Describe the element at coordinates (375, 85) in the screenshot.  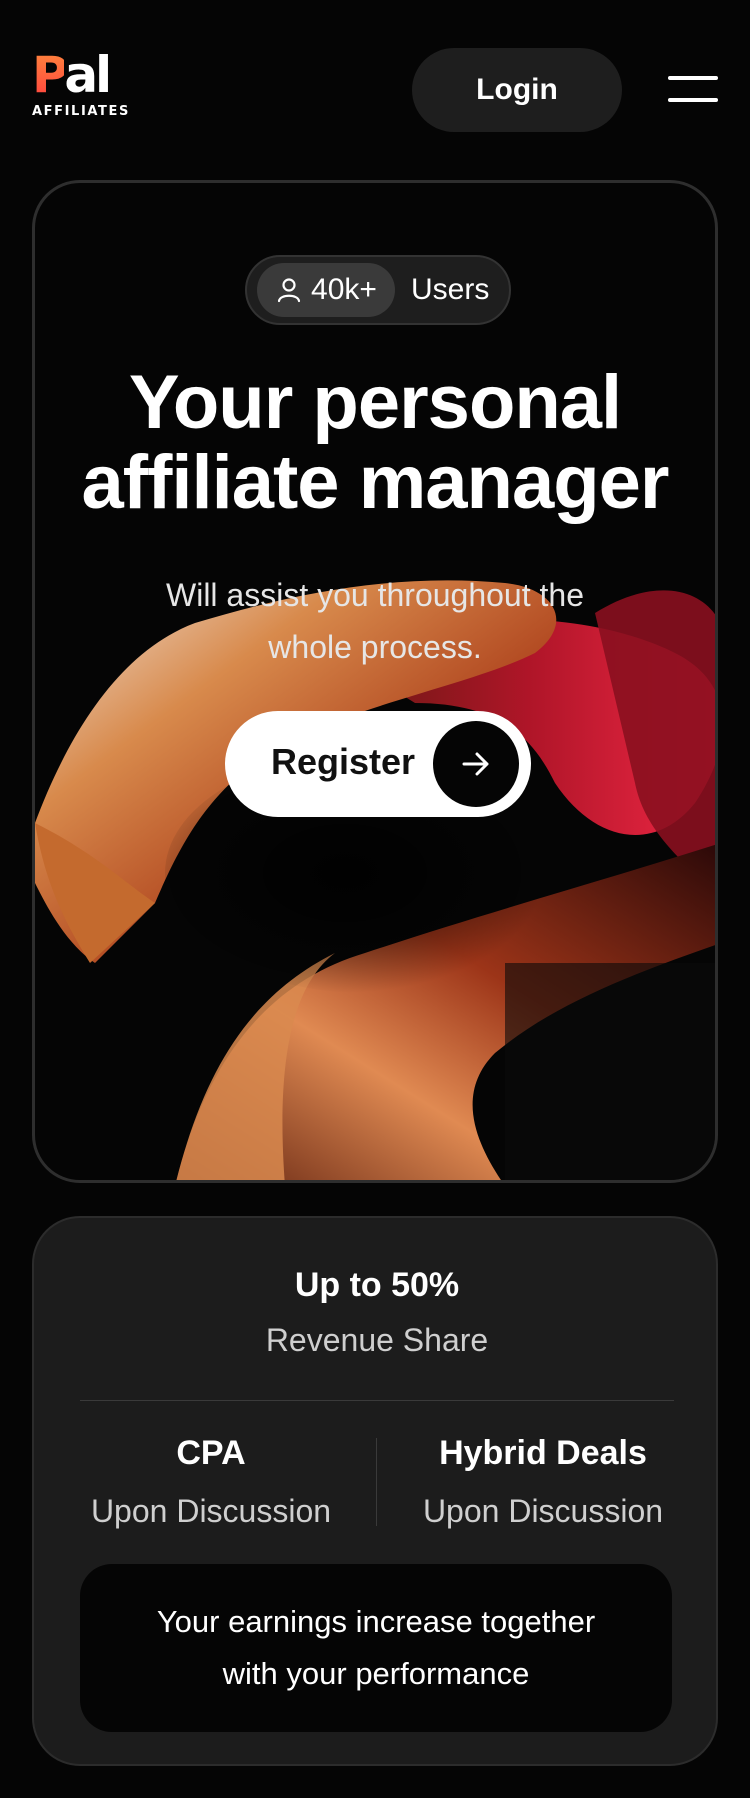
I see `site-header: Pal AFFILIATES Login` at that location.